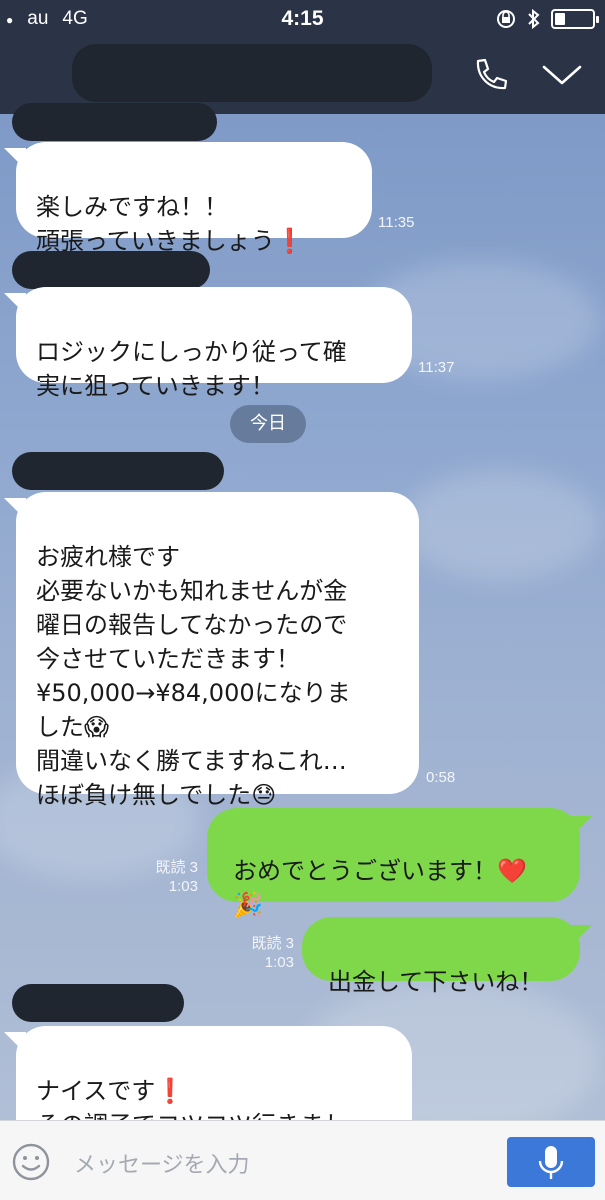 Image resolution: width=605 pixels, height=1200 pixels. I want to click on rotation-lock-icon, so click(506, 19).